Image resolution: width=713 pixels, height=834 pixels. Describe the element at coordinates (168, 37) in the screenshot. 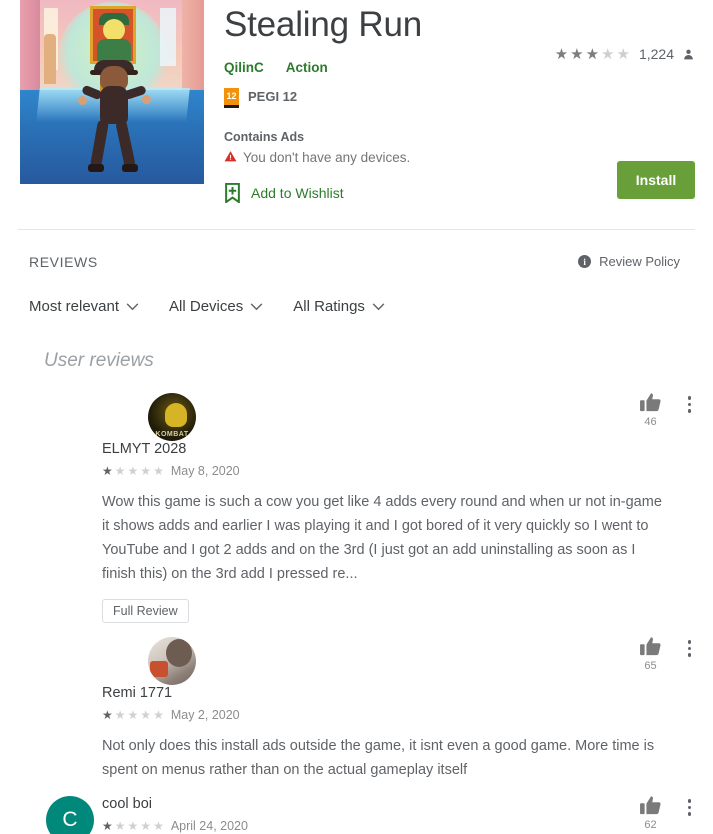

I see `screenshot-window-right` at that location.